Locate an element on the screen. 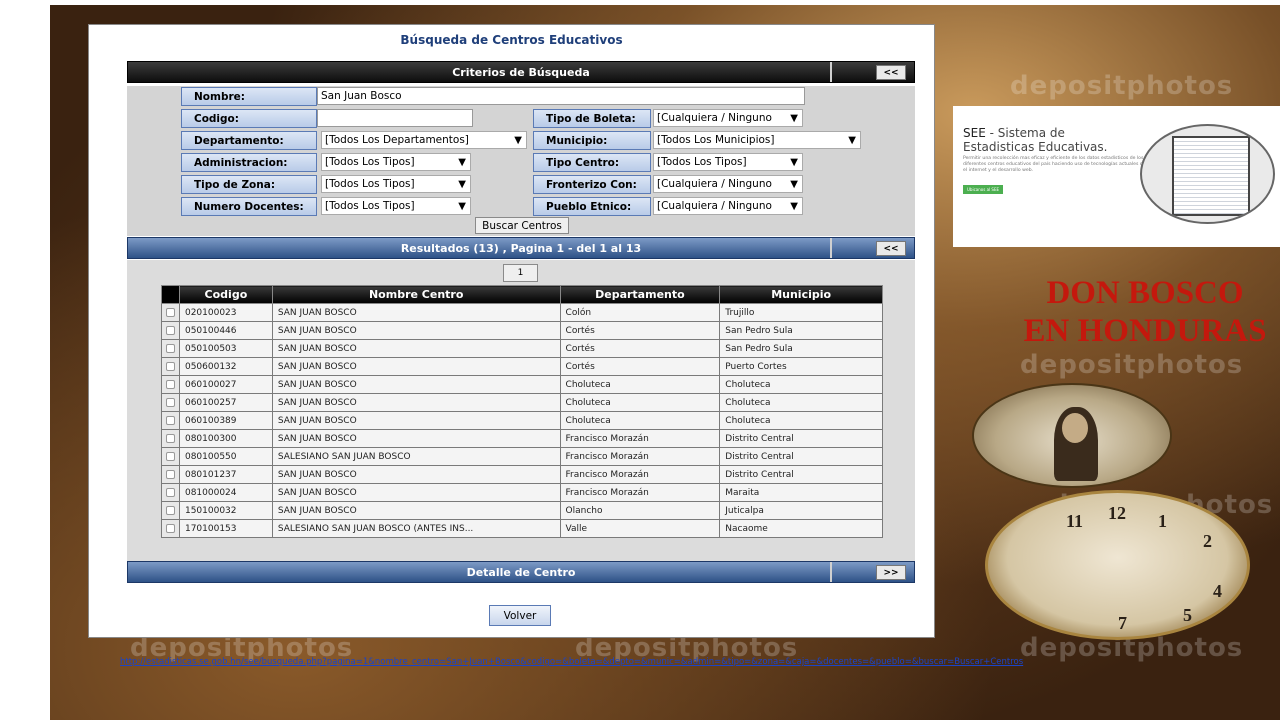 This screenshot has width=1280, height=720. municipio-select: [Todos Los Municipios] ▼ is located at coordinates (757, 140).